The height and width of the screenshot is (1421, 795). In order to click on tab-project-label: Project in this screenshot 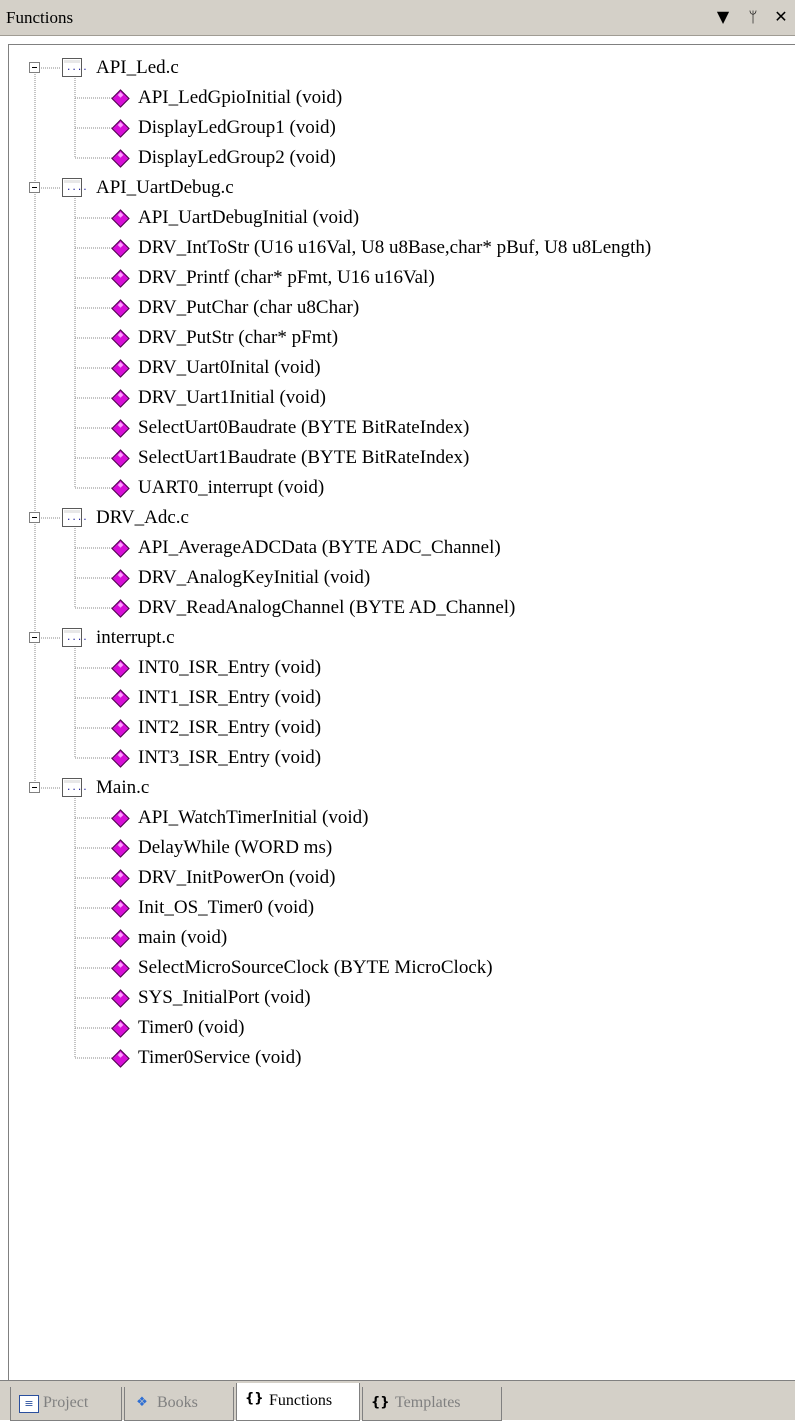, I will do `click(66, 1402)`.